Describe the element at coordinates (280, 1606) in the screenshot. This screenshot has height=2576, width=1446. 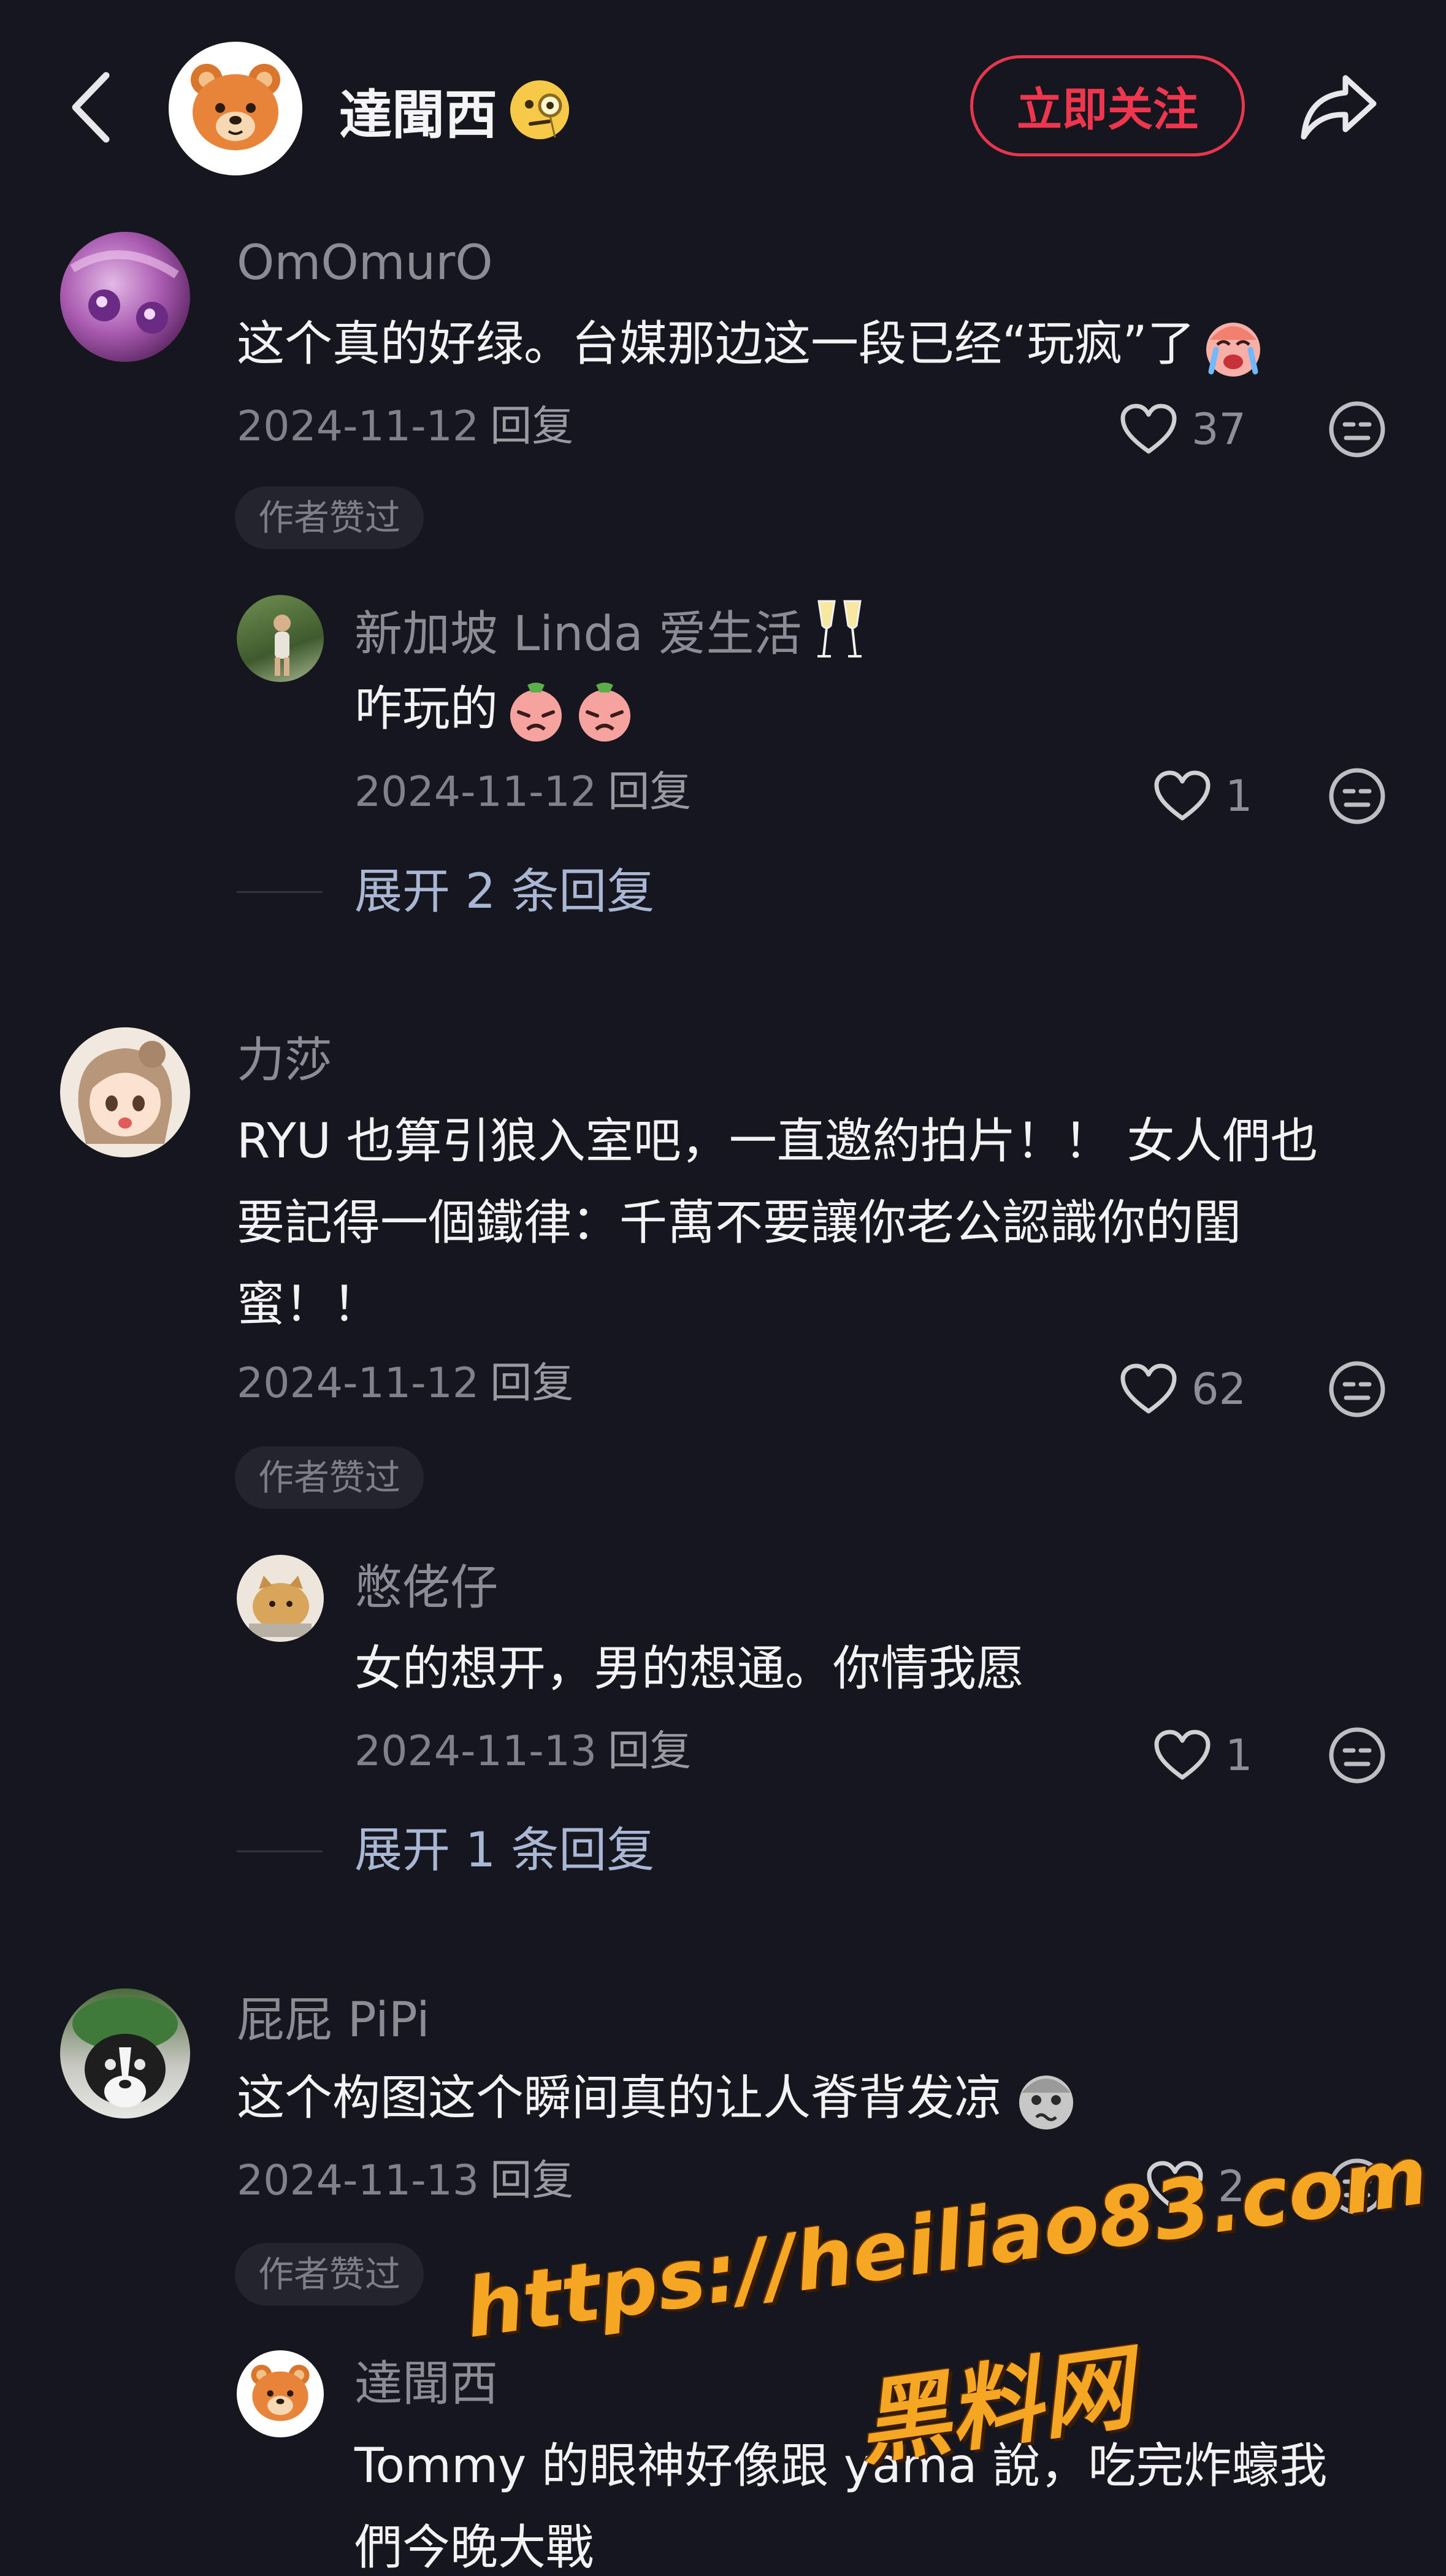
I see `cat-photo-icon` at that location.